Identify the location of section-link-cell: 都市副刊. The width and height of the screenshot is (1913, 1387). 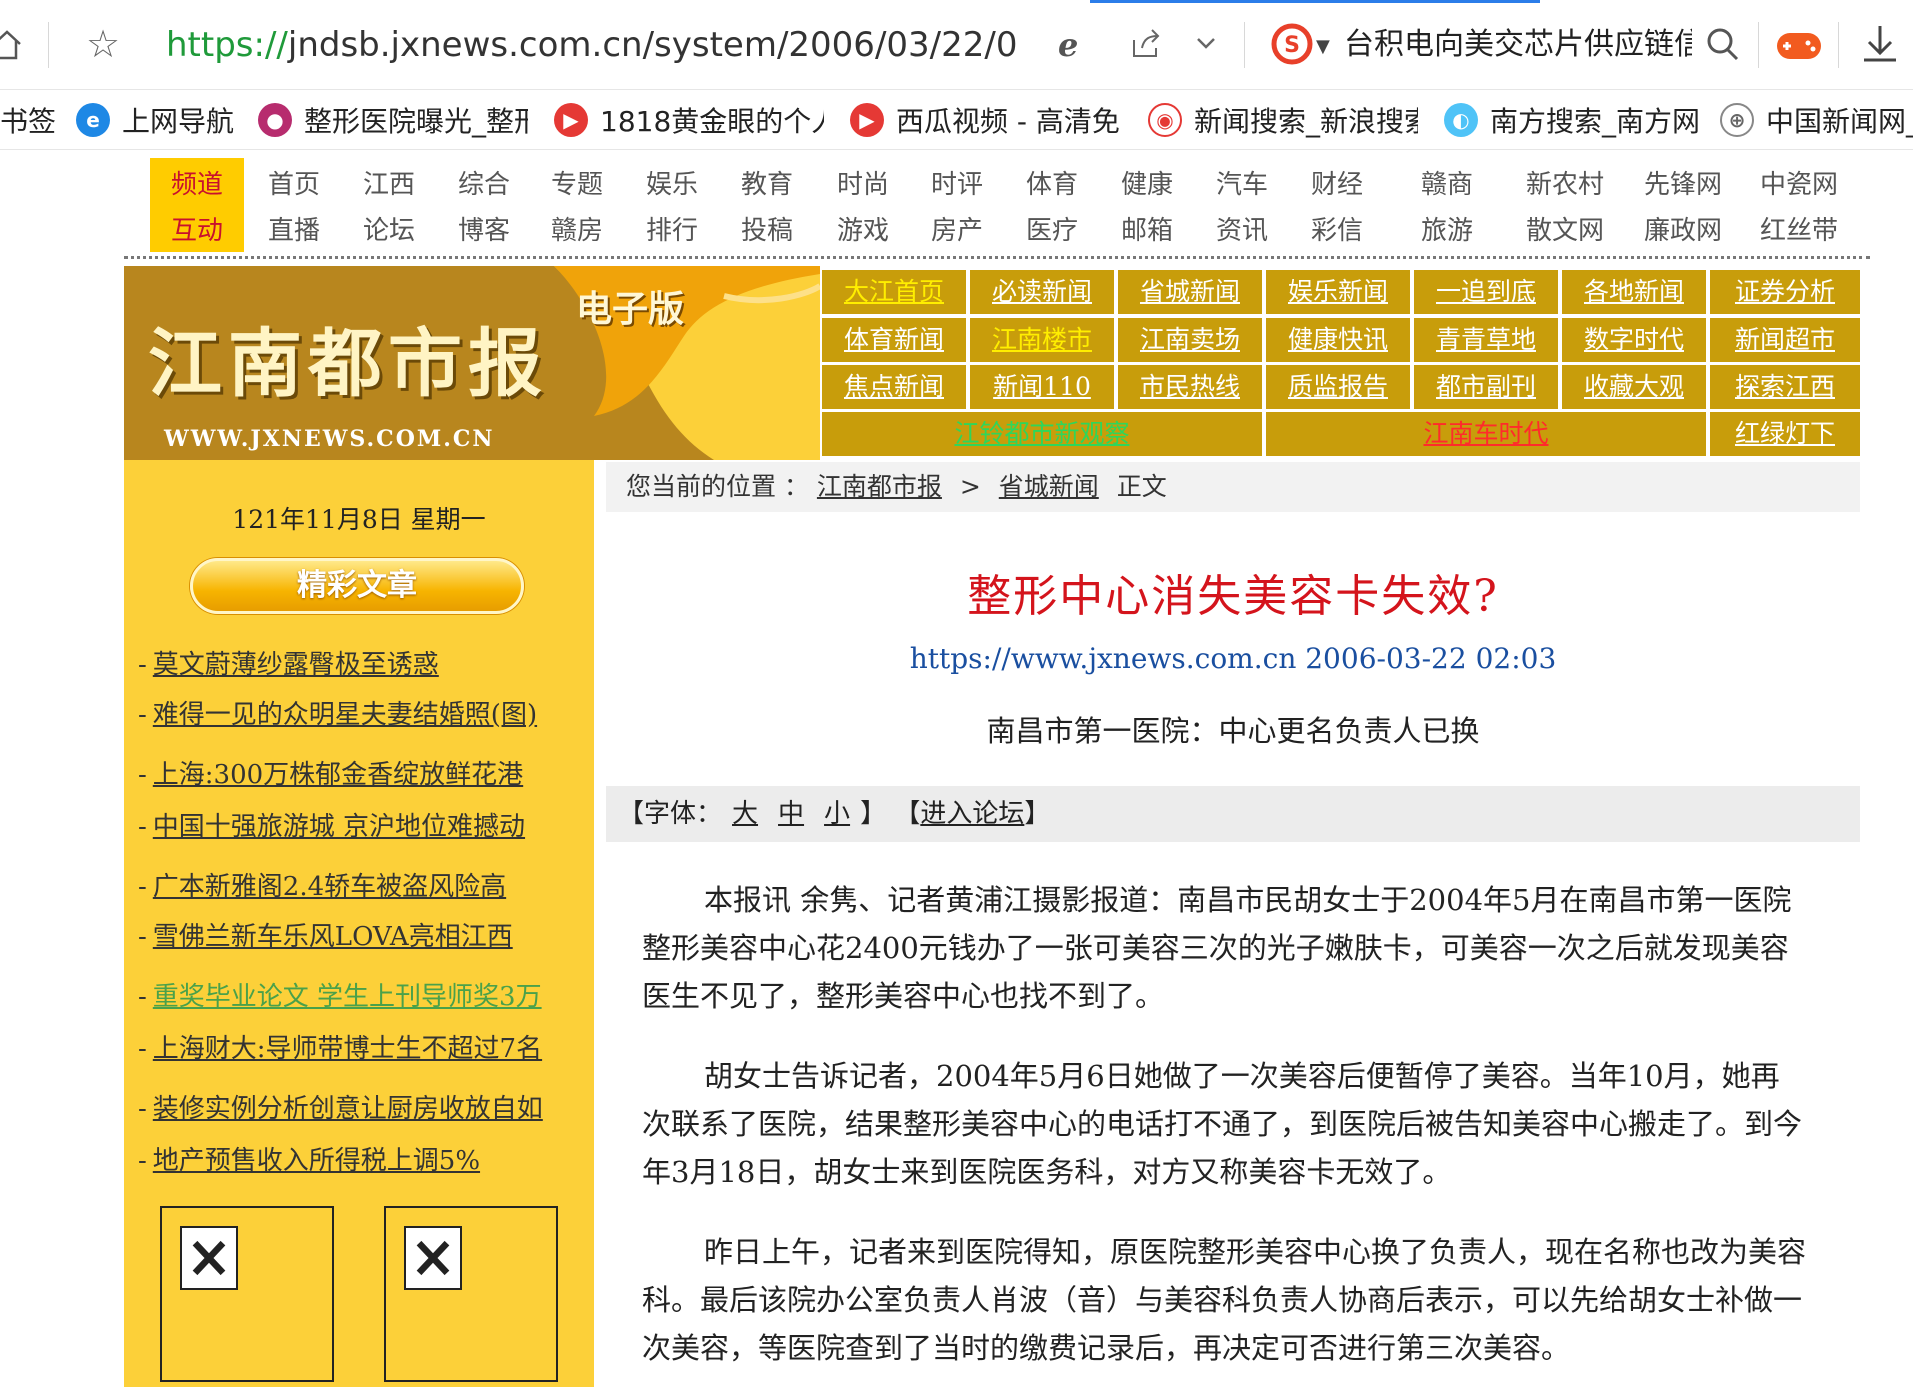
(1486, 387).